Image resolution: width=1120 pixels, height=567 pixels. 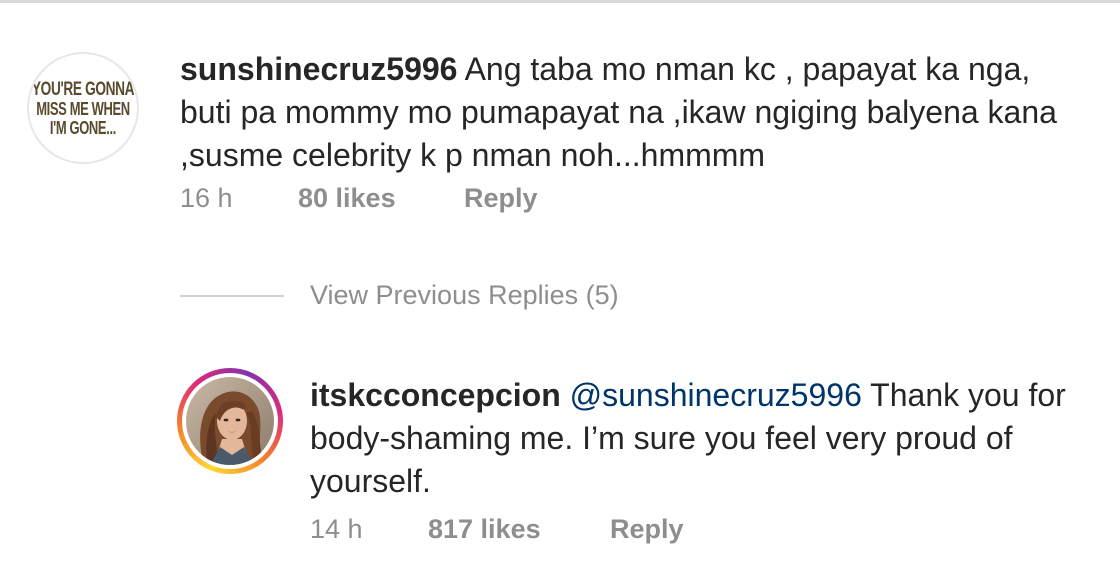 What do you see at coordinates (336, 529) in the screenshot?
I see `reply-timestamp: 14 h` at bounding box center [336, 529].